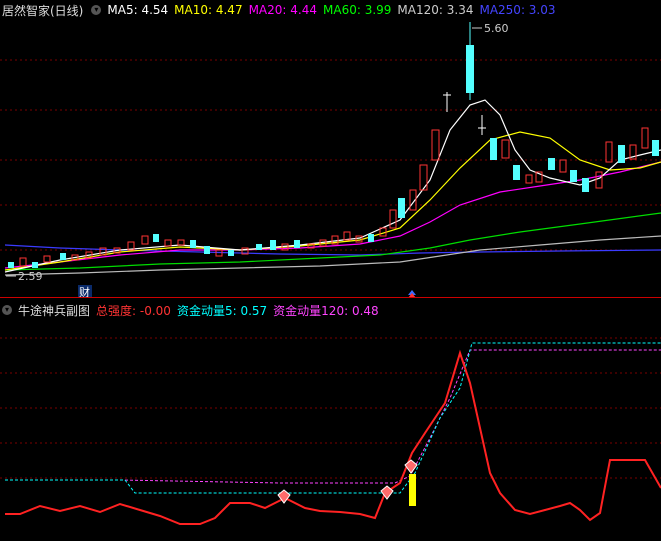 This screenshot has height=541, width=661. What do you see at coordinates (496, 28) in the screenshot?
I see `high-price-label: 5.60` at bounding box center [496, 28].